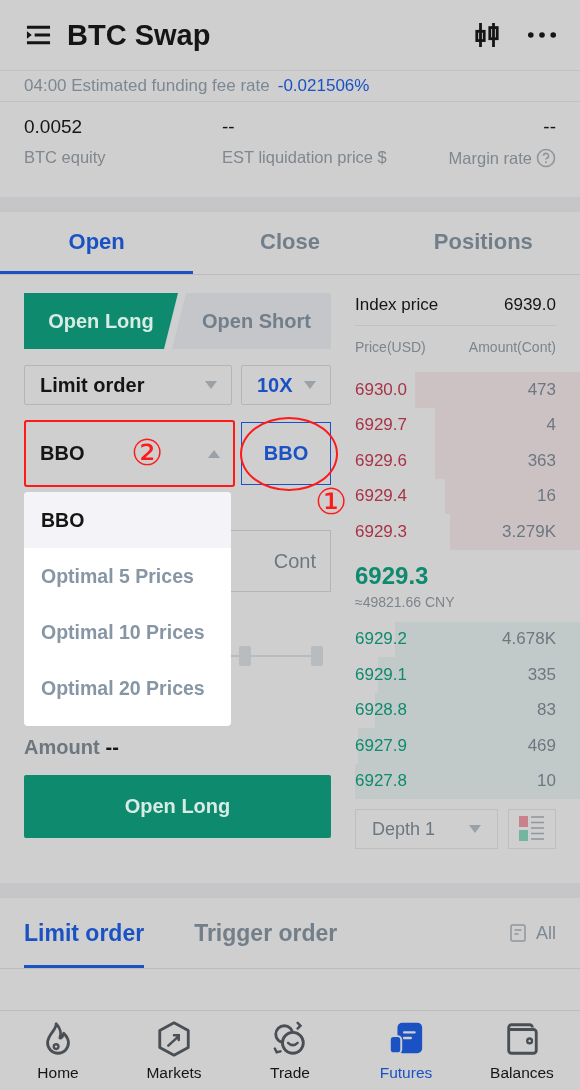 The image size is (580, 1090). I want to click on ask-price: 6929.7, so click(381, 425).